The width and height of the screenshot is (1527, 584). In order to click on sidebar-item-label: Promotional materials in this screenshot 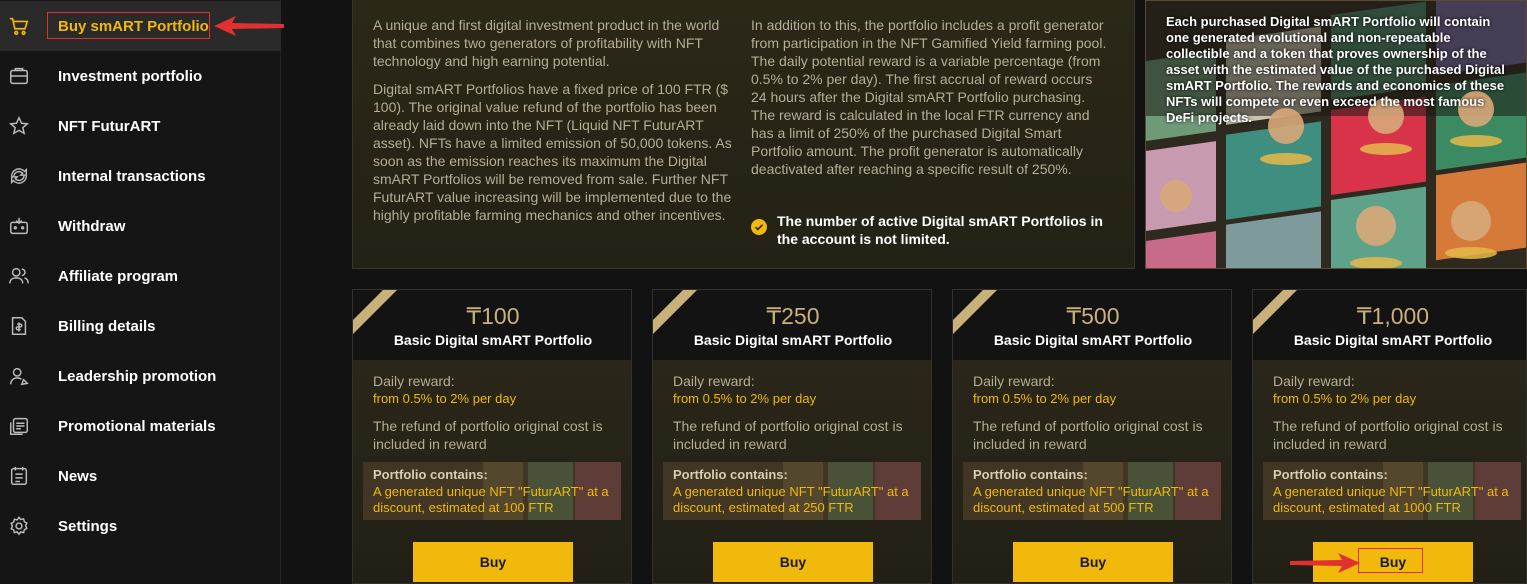, I will do `click(137, 426)`.